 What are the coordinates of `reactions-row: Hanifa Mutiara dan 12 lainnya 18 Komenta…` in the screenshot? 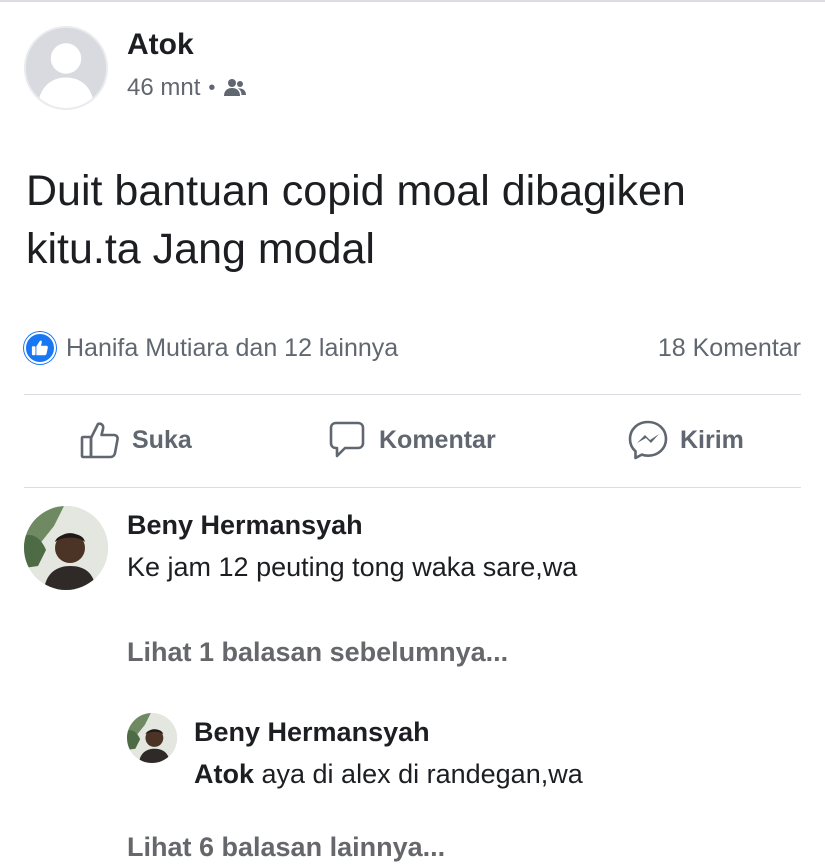 It's located at (412, 348).